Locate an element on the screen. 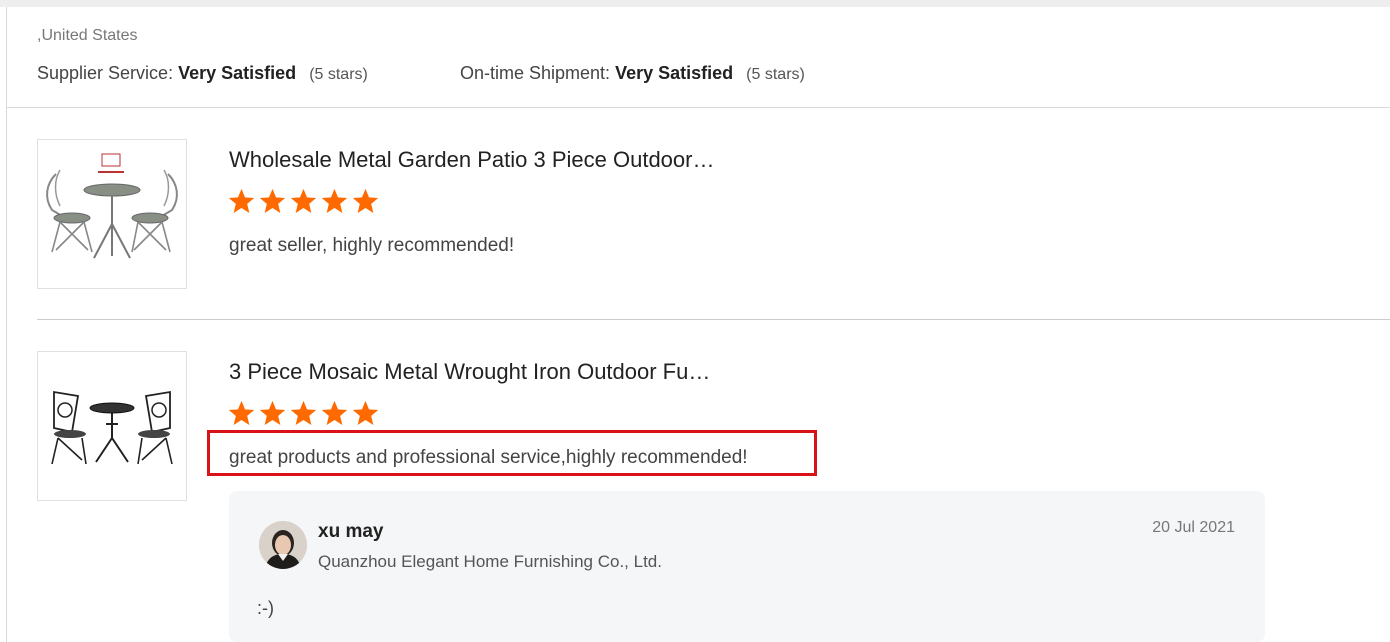  patio-set-image is located at coordinates (112, 214).